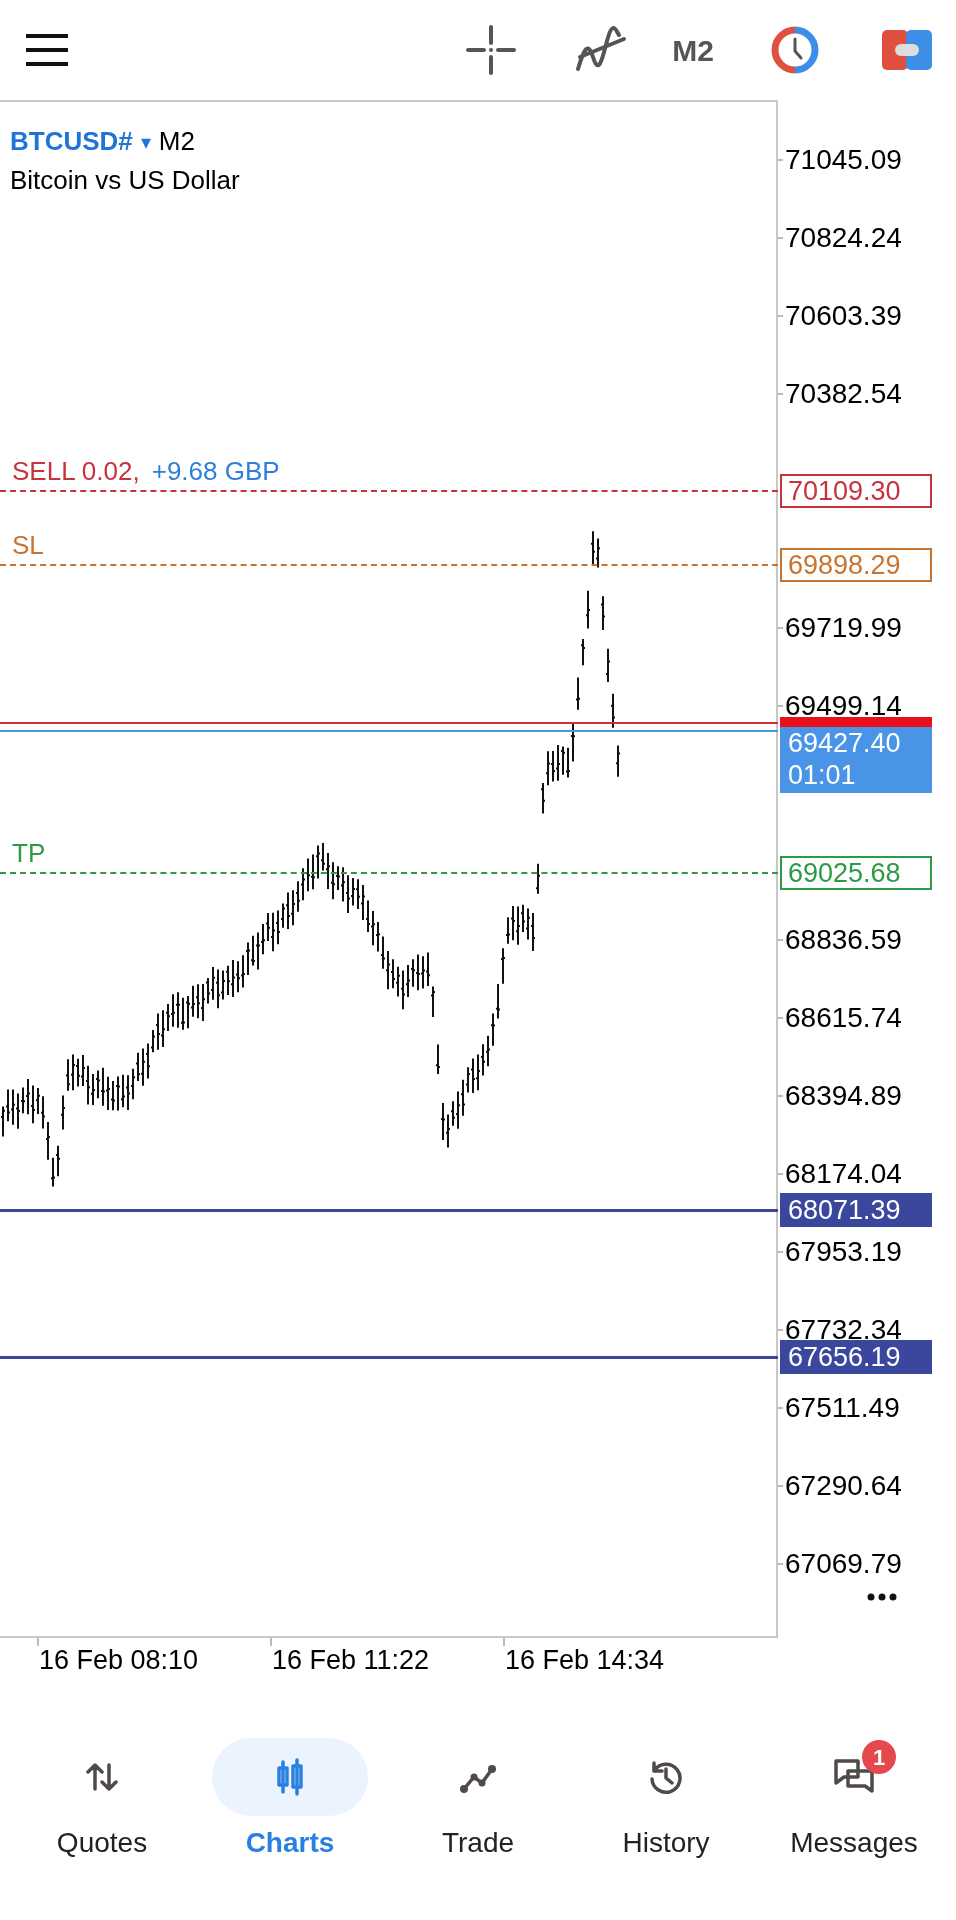 The width and height of the screenshot is (956, 1920). Describe the element at coordinates (125, 180) in the screenshot. I see `symbol-description: Bitcoin vs US Dollar` at that location.